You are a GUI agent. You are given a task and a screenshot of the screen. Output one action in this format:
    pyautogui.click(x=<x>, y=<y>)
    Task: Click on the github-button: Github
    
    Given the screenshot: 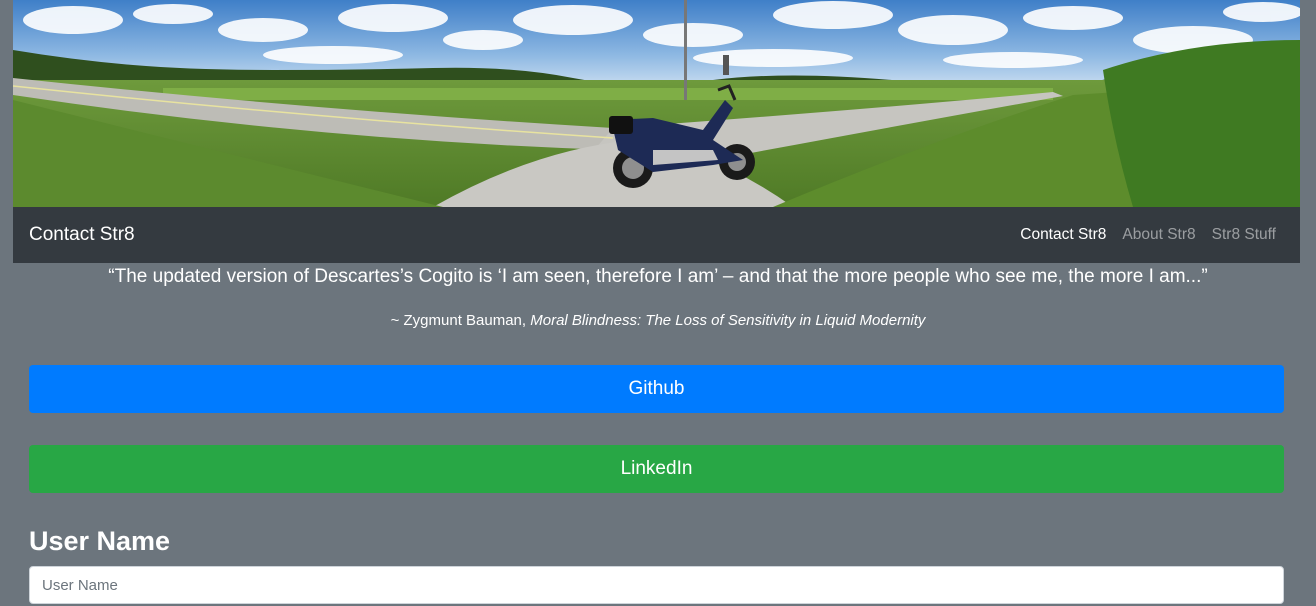 What is the action you would take?
    pyautogui.click(x=656, y=389)
    